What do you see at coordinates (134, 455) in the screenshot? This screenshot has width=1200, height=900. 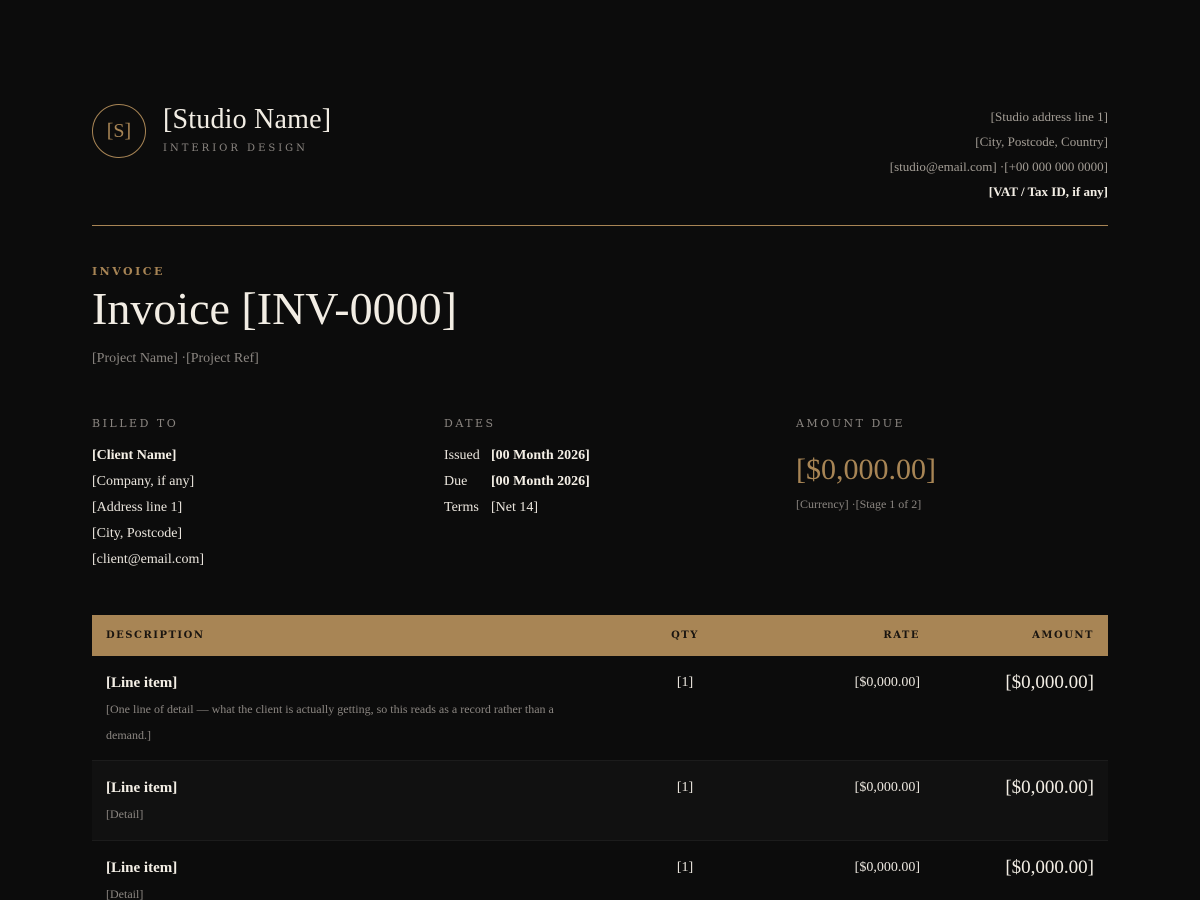 I see `client-name: [Client Name]` at bounding box center [134, 455].